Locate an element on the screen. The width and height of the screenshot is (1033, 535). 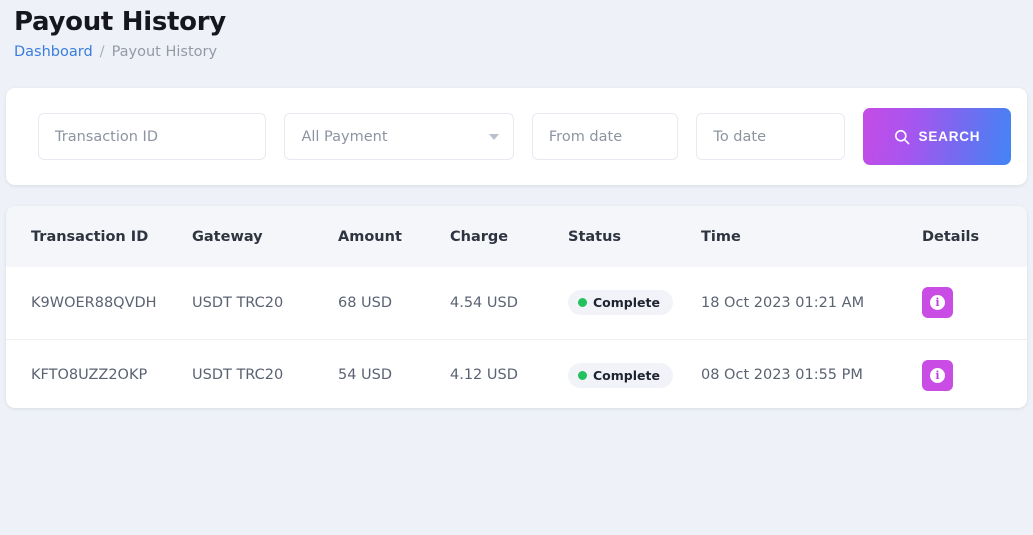
from-date-field: From date is located at coordinates (605, 136).